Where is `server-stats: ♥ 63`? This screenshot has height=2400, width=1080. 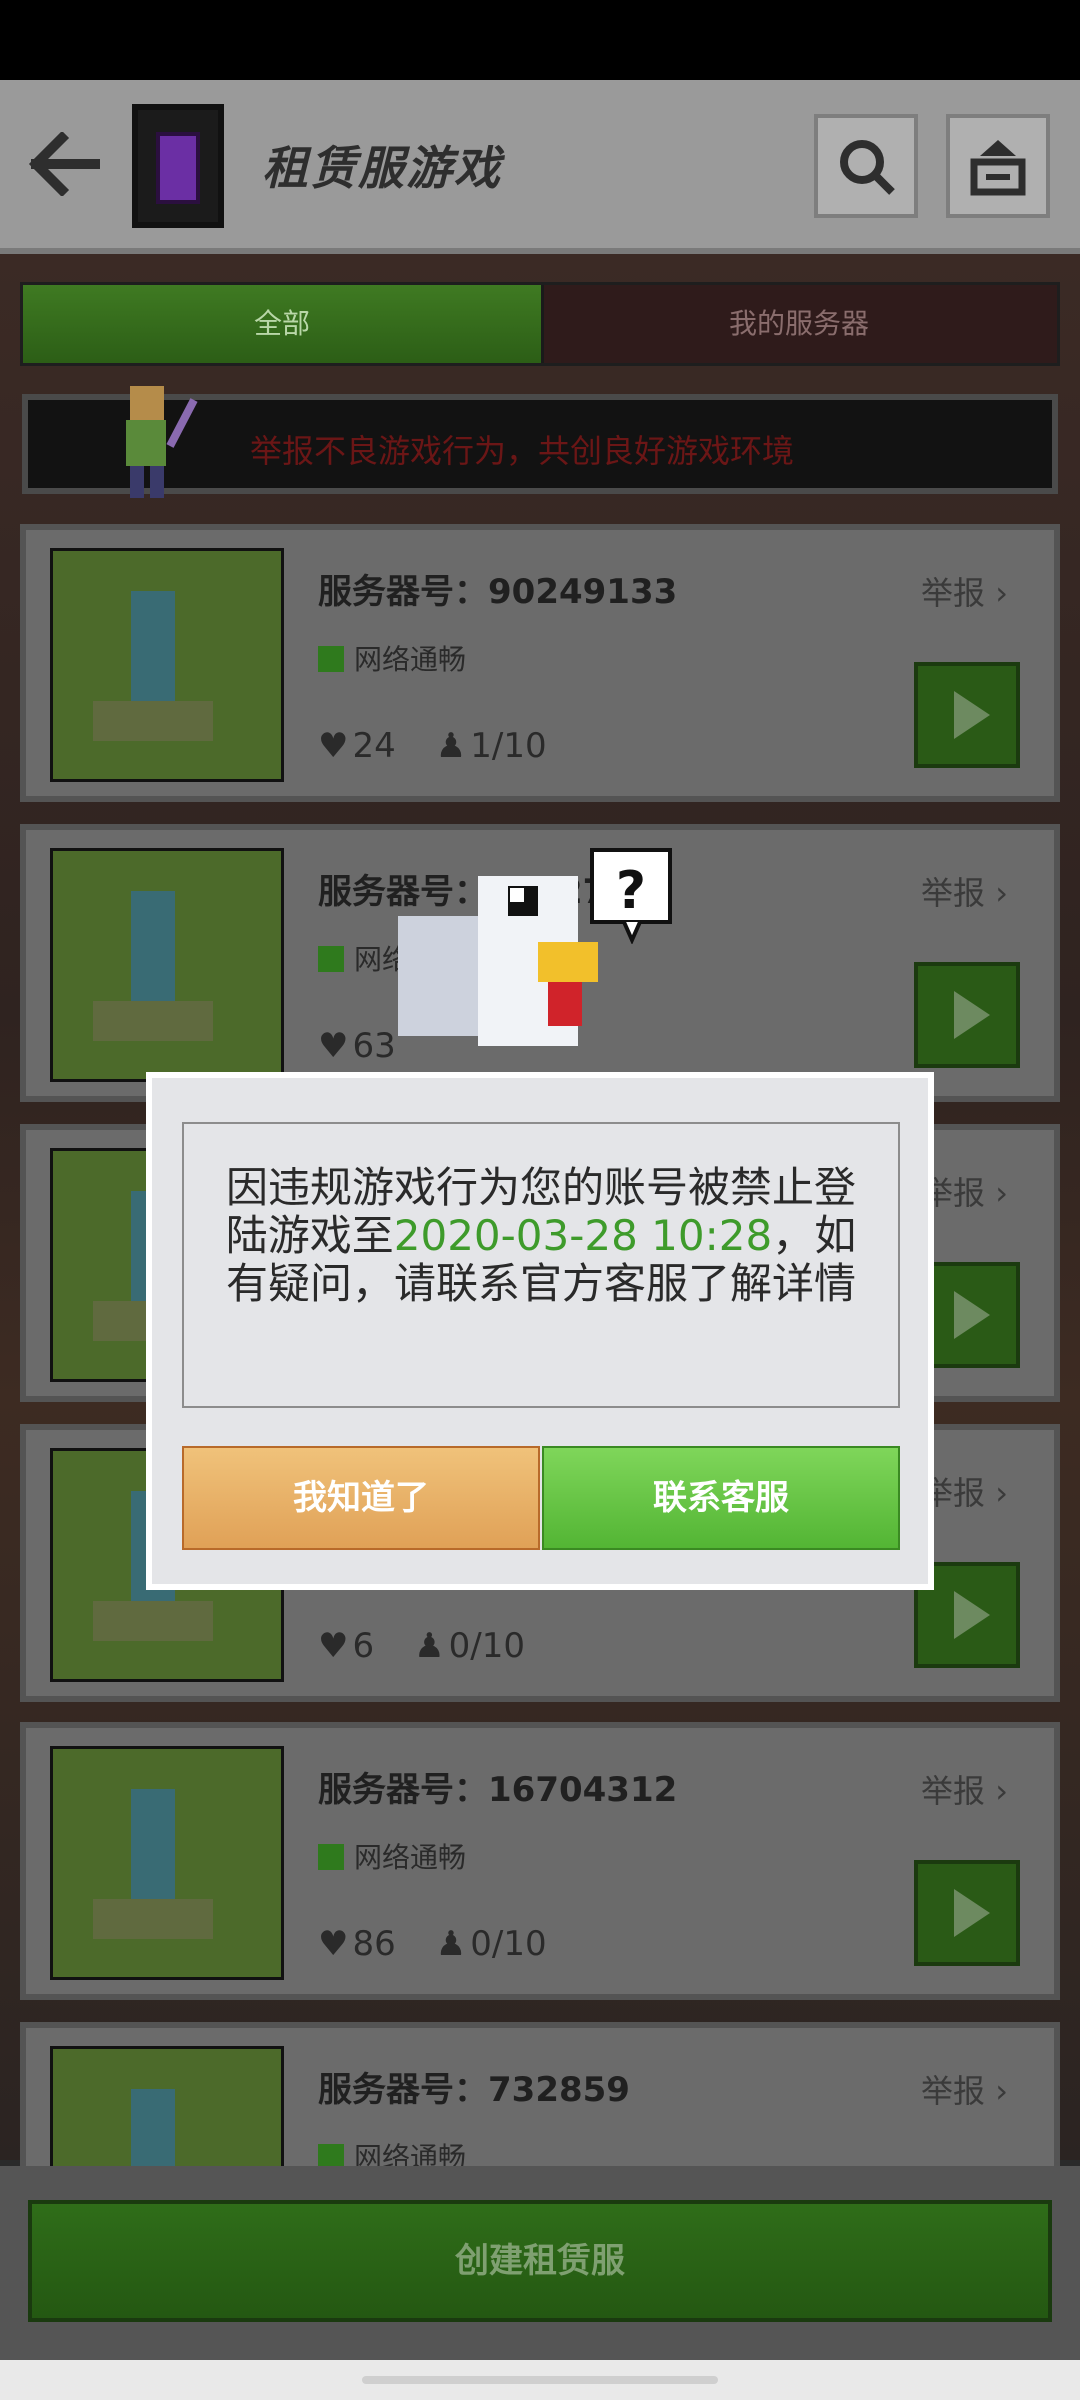 server-stats: ♥ 63 is located at coordinates (357, 1046).